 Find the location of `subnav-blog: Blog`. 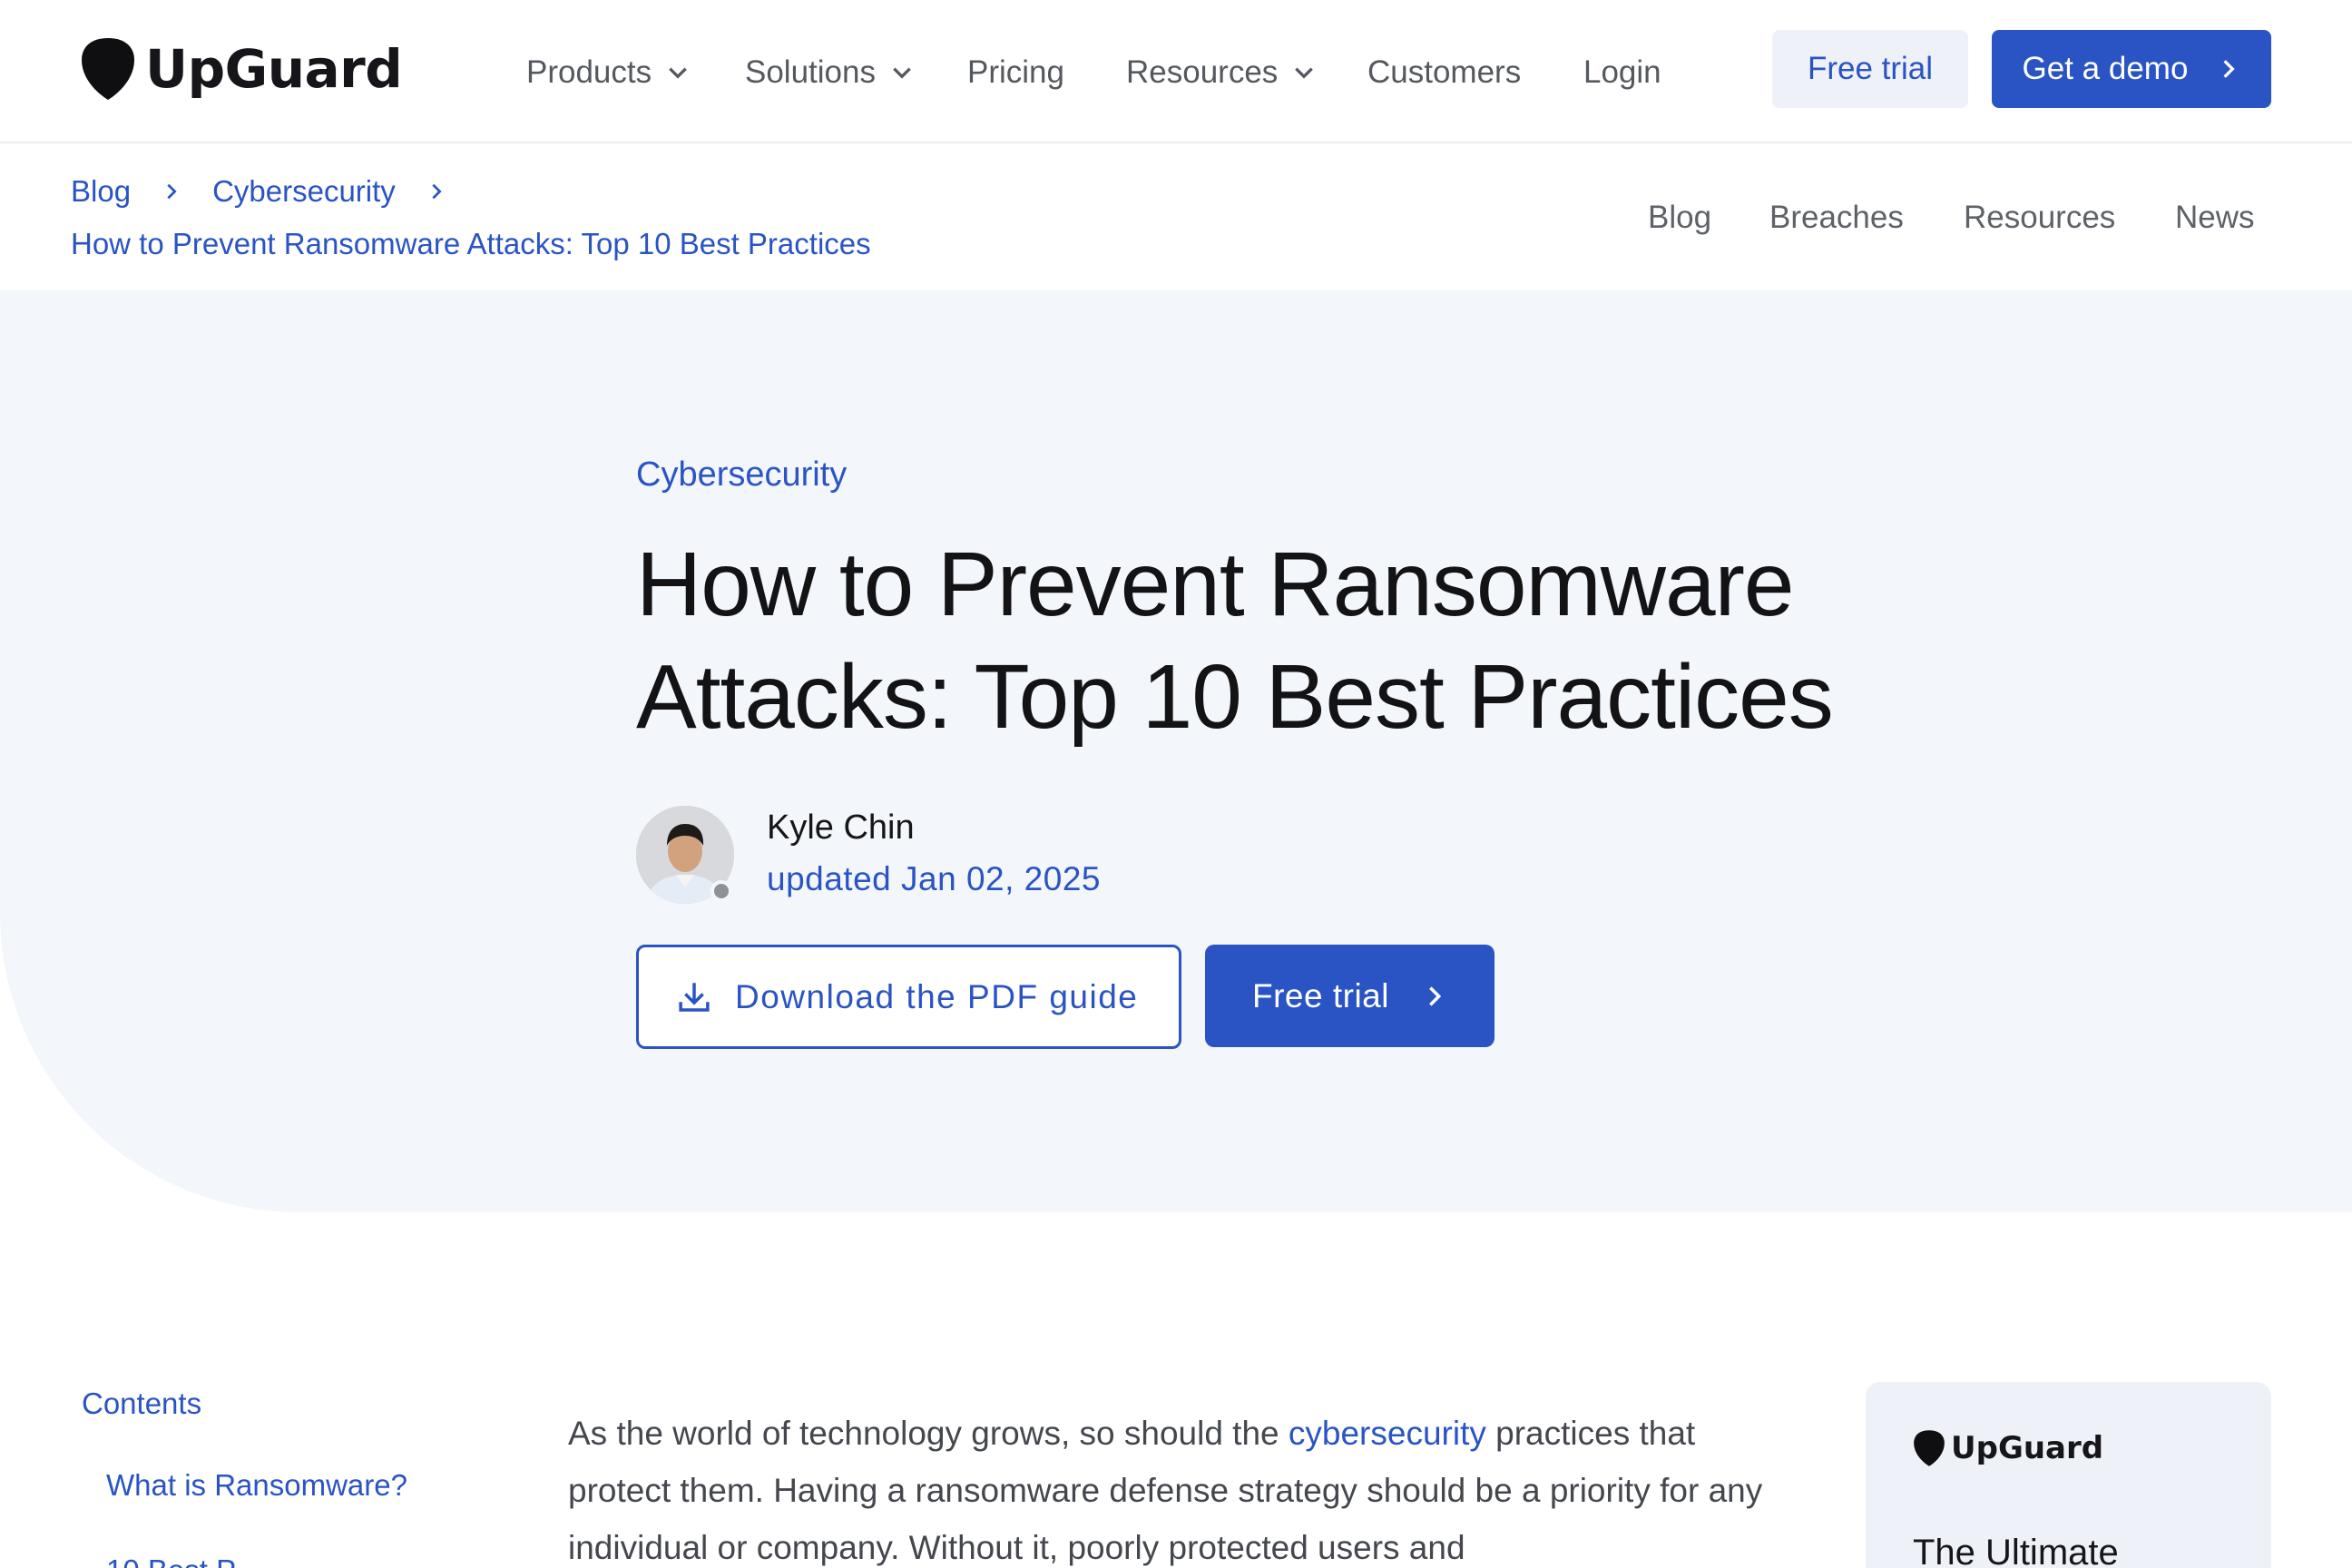

subnav-blog: Blog is located at coordinates (1679, 218).